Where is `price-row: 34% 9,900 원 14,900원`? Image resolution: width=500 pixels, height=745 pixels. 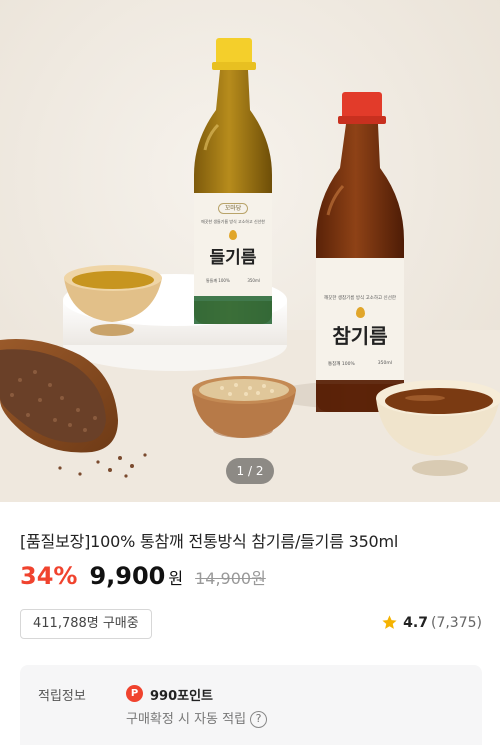
price-row: 34% 9,900 원 14,900원 is located at coordinates (143, 579).